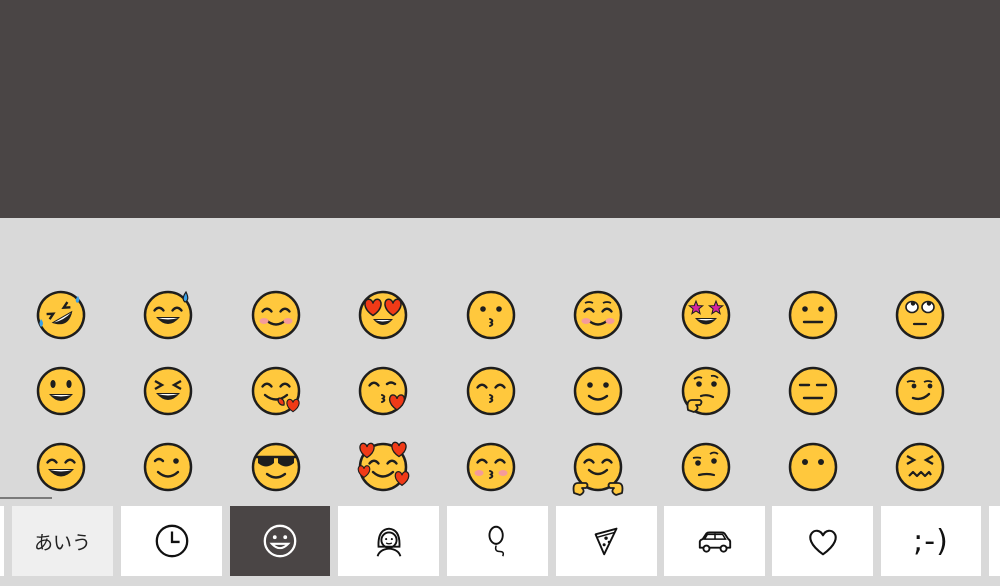 The height and width of the screenshot is (586, 1000). I want to click on emoji-blowing-kiss, so click(383, 391).